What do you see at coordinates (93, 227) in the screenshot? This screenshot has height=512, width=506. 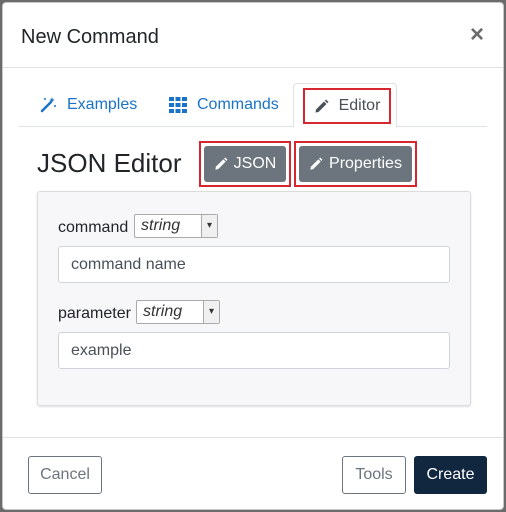 I see `command-field-label: command` at bounding box center [93, 227].